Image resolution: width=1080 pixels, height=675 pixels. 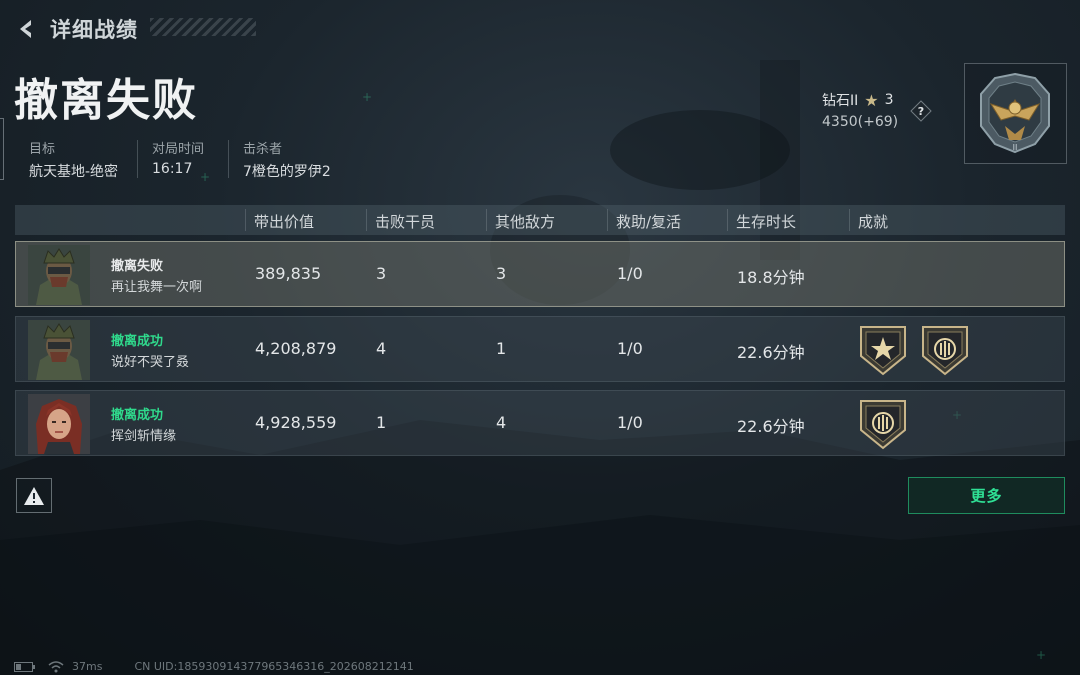 I want to click on left-accent-decor, so click(x=2, y=149).